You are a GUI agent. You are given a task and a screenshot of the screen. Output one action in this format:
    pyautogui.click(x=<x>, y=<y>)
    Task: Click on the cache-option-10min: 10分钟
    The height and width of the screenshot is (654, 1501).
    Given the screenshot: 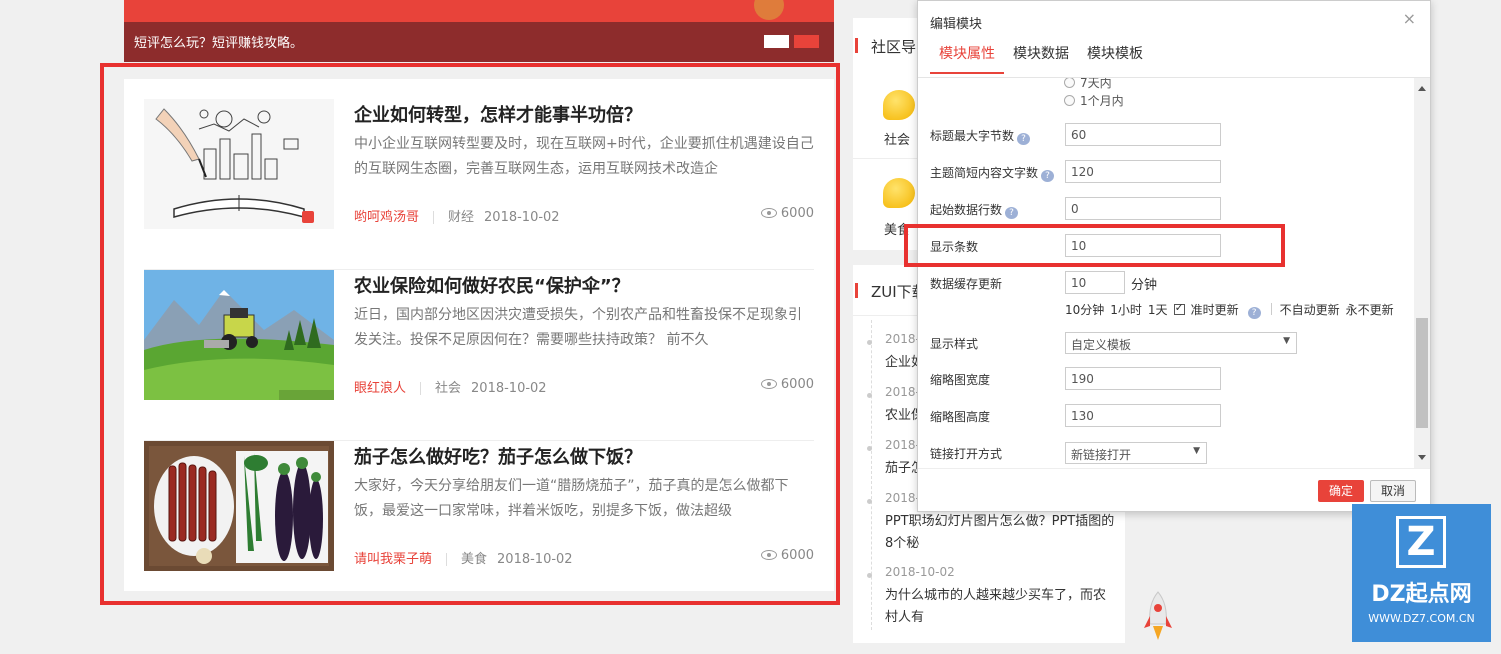 What is the action you would take?
    pyautogui.click(x=1084, y=310)
    